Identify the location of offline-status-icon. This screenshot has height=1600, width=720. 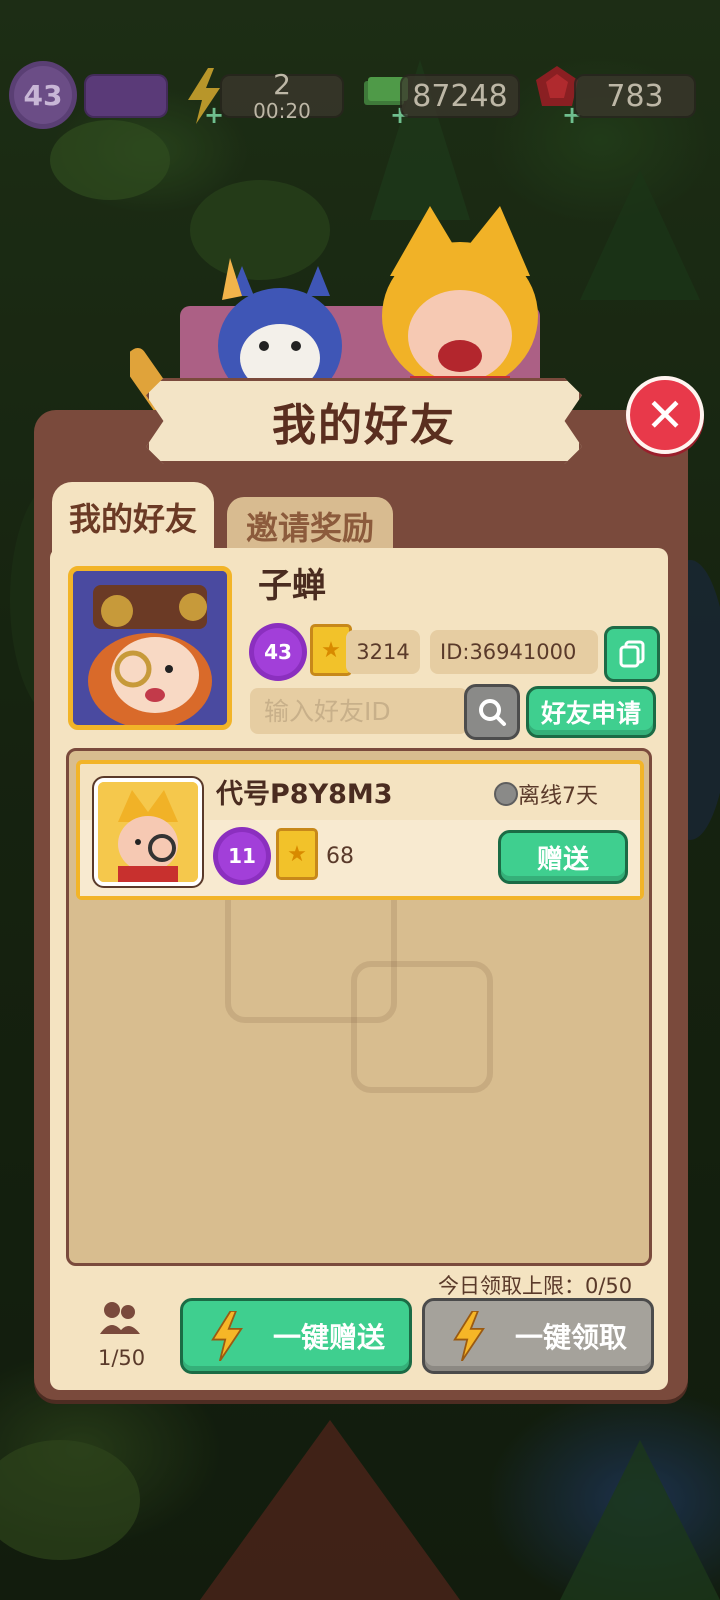
(506, 794).